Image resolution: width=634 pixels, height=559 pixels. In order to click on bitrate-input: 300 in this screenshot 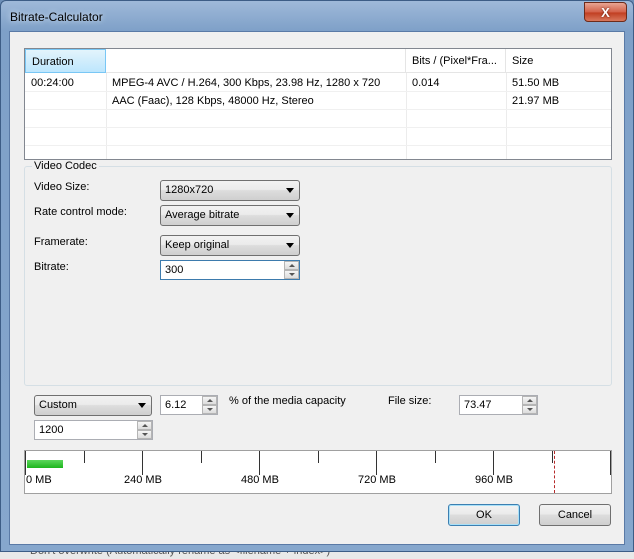, I will do `click(230, 270)`.